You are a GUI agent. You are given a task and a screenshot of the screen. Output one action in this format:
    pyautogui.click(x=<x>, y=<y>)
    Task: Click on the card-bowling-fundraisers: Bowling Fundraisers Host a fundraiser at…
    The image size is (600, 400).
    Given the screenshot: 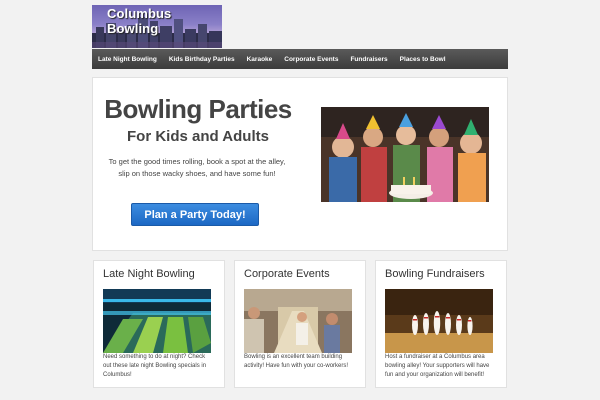 What is the action you would take?
    pyautogui.click(x=441, y=324)
    